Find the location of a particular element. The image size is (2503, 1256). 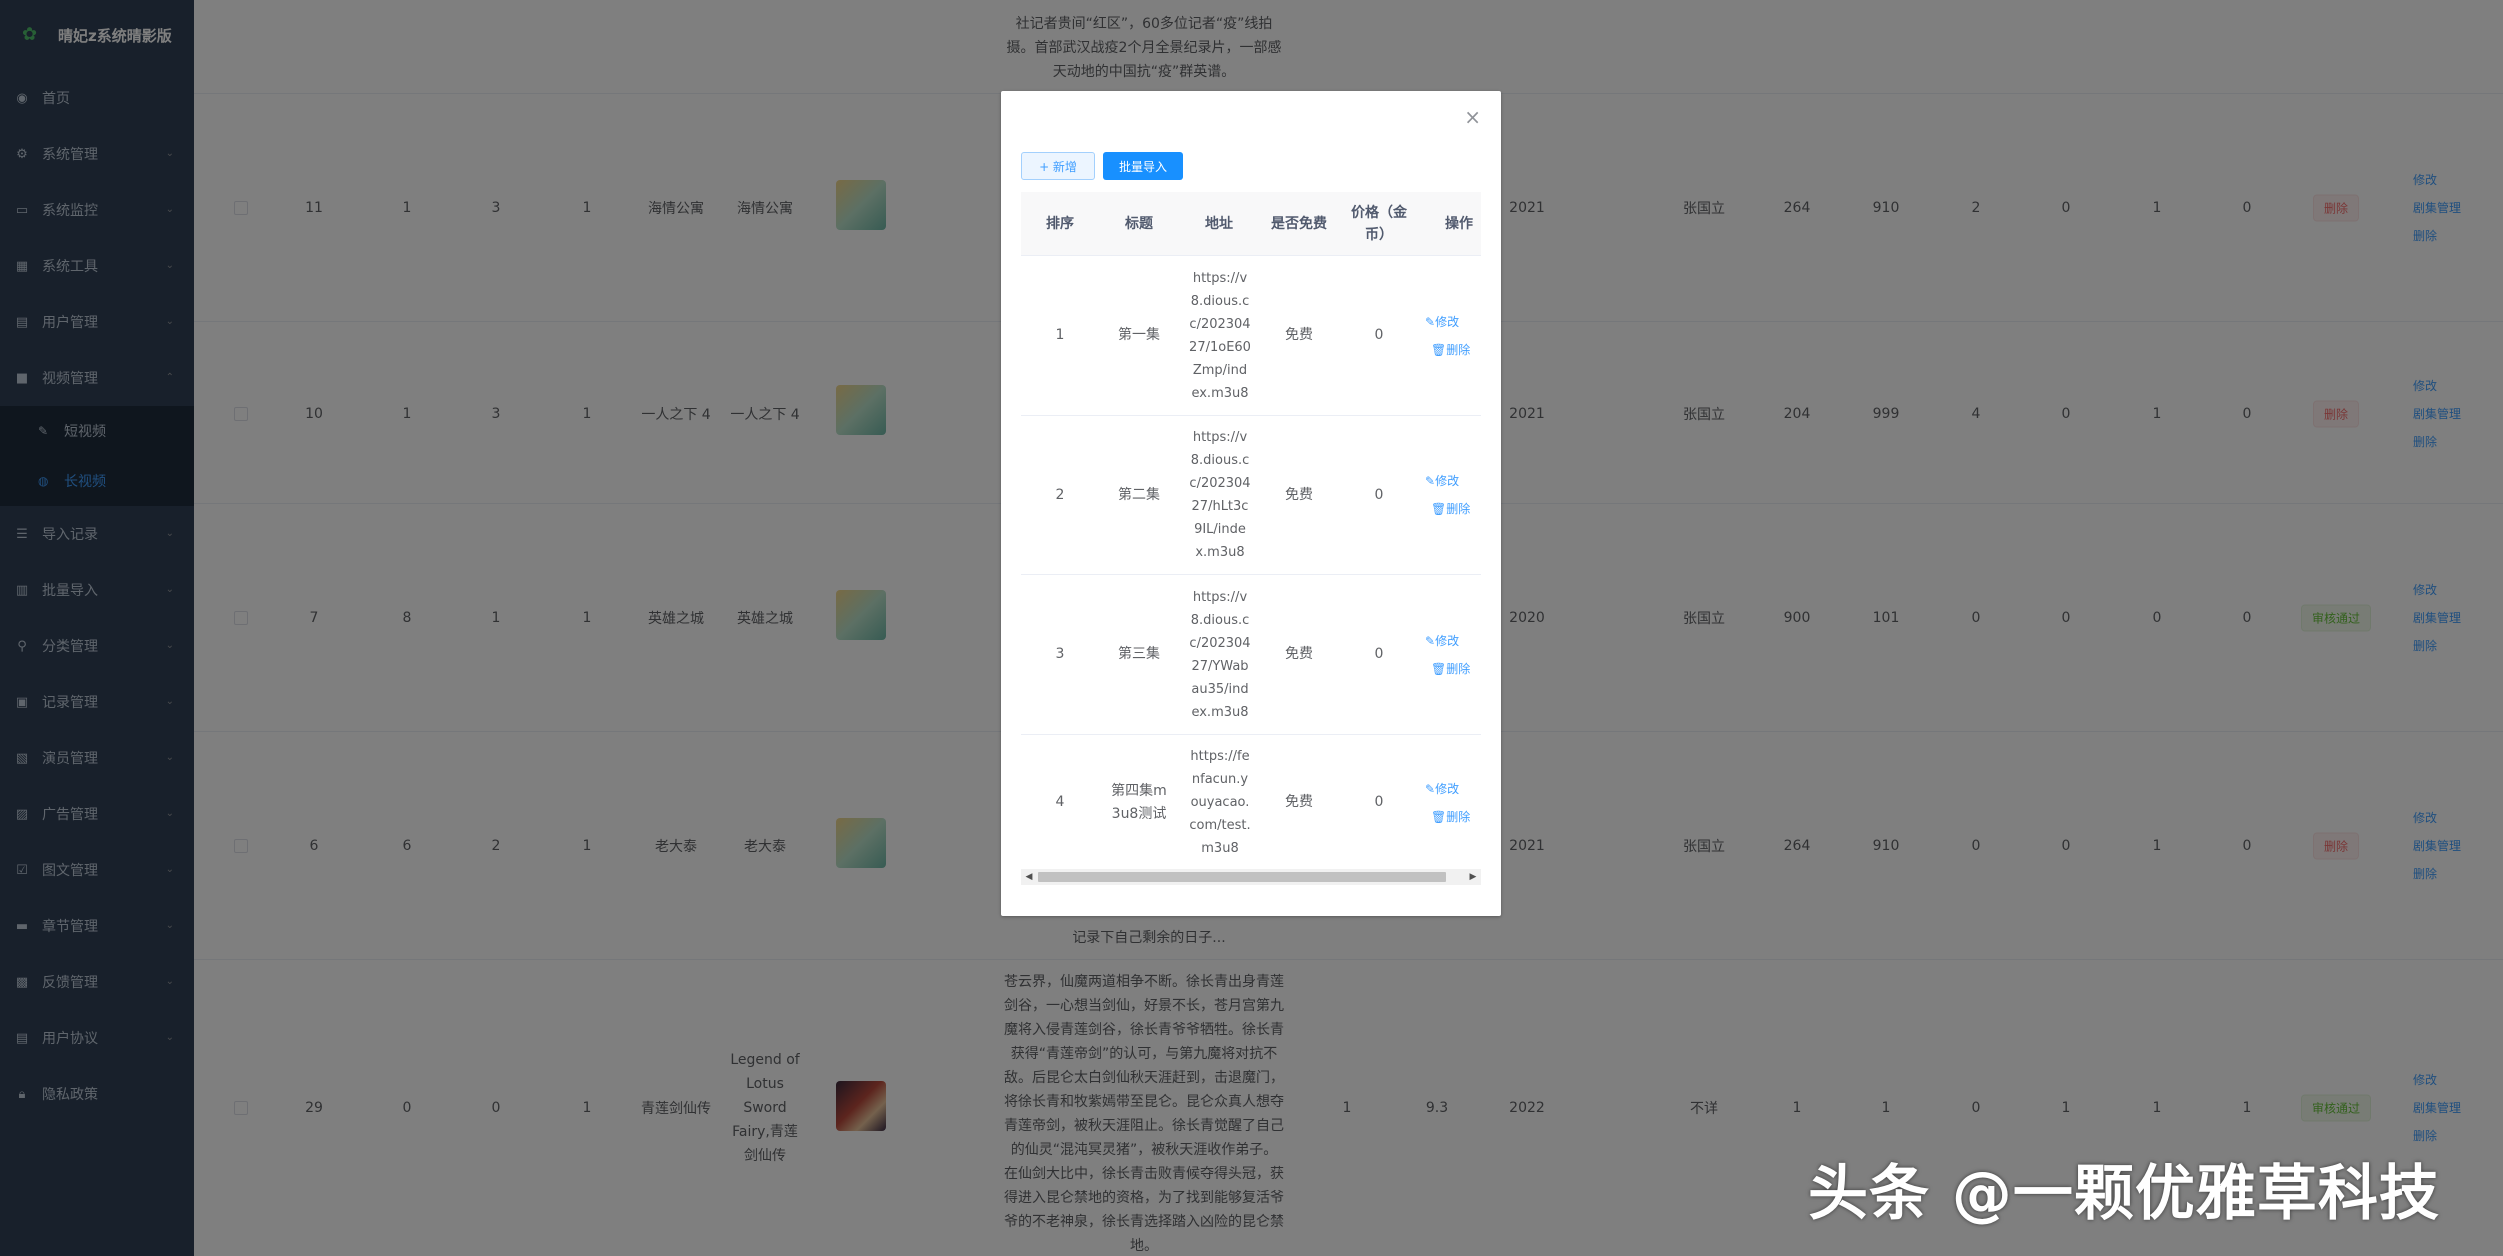

cell-url: https://fenfacun.youyacao.com/test.m3u8 is located at coordinates (1220, 802).